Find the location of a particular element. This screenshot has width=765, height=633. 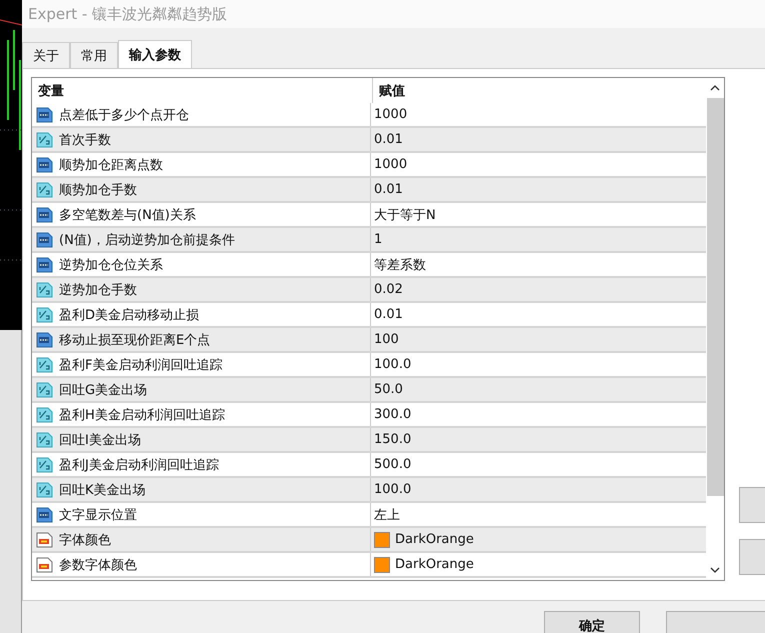

parameter-name: 盈利D美金启动移动止损 is located at coordinates (129, 315).